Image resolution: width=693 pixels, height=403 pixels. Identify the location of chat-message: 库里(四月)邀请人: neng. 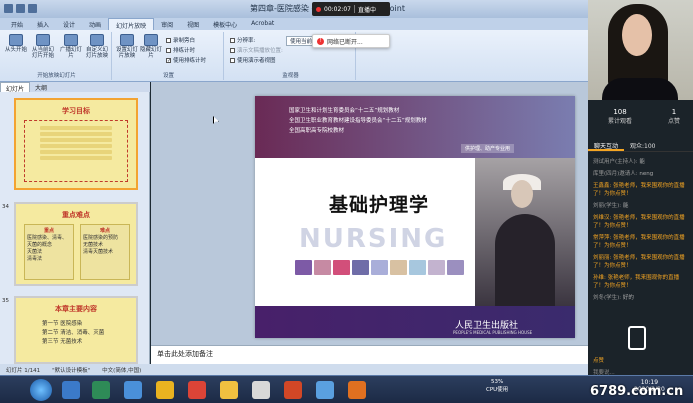
(623, 174).